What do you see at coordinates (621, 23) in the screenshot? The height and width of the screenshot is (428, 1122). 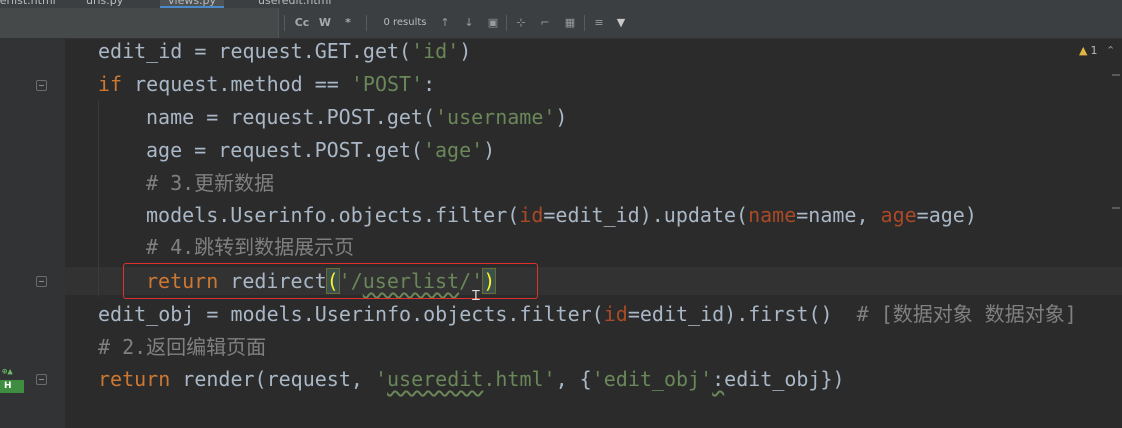 I see `filter-icon: ▼` at bounding box center [621, 23].